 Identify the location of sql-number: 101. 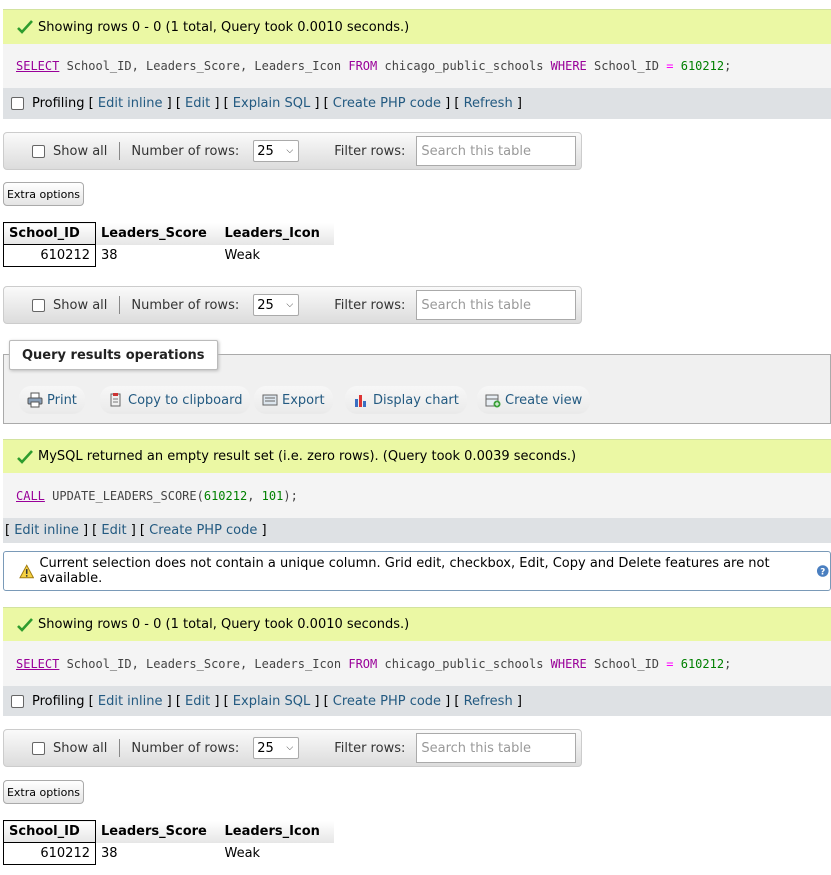
(272, 495).